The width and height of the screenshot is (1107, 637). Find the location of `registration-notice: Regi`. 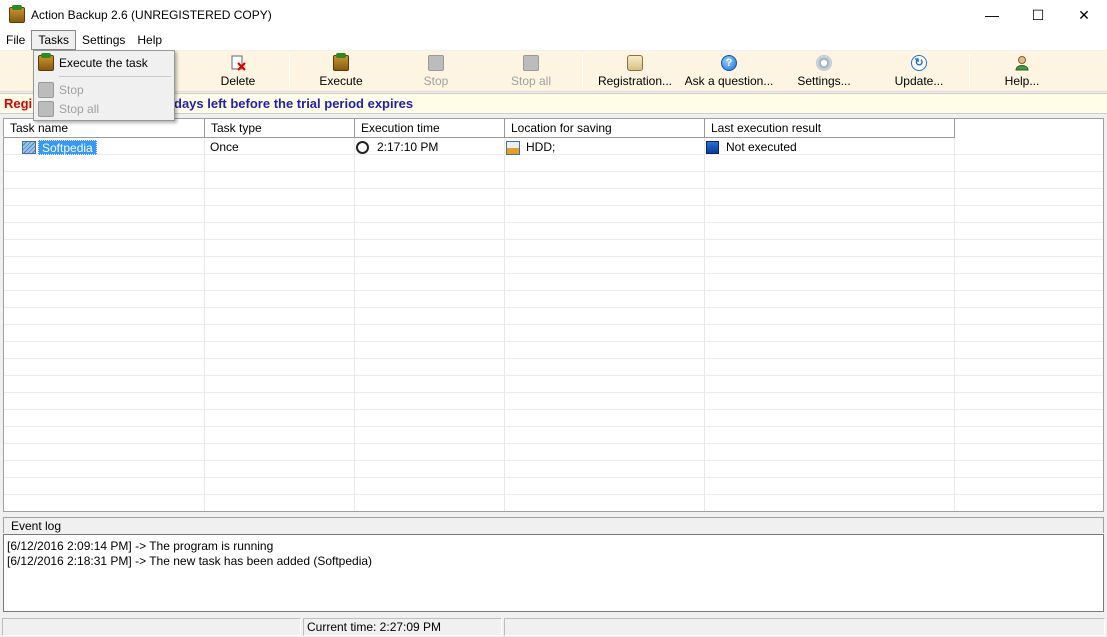

registration-notice: Regi is located at coordinates (18, 103).